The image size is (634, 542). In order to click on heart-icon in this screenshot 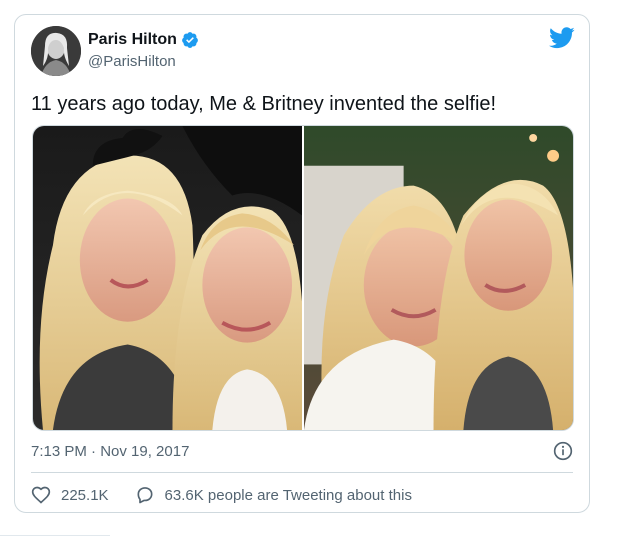, I will do `click(41, 495)`.